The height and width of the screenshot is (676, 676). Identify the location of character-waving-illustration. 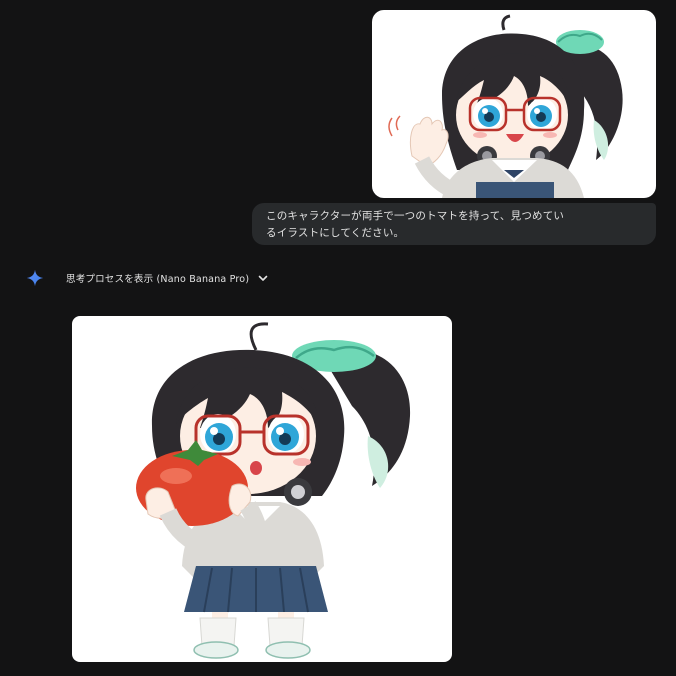
(505, 106).